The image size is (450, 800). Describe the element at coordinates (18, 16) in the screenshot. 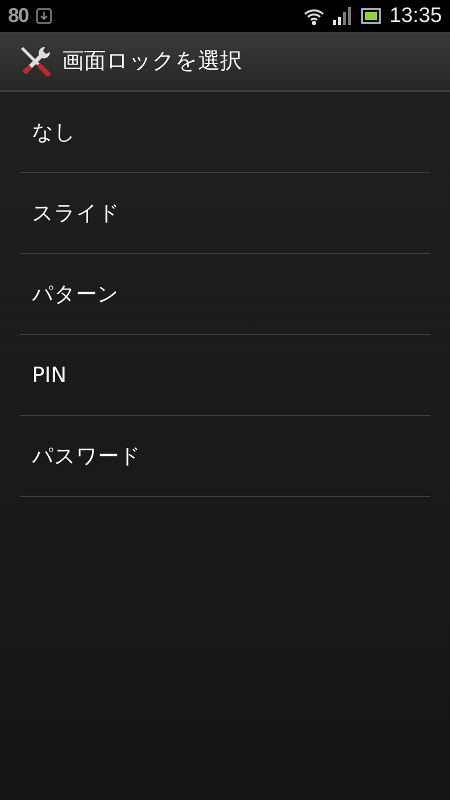

I see `notification-count: 80` at that location.